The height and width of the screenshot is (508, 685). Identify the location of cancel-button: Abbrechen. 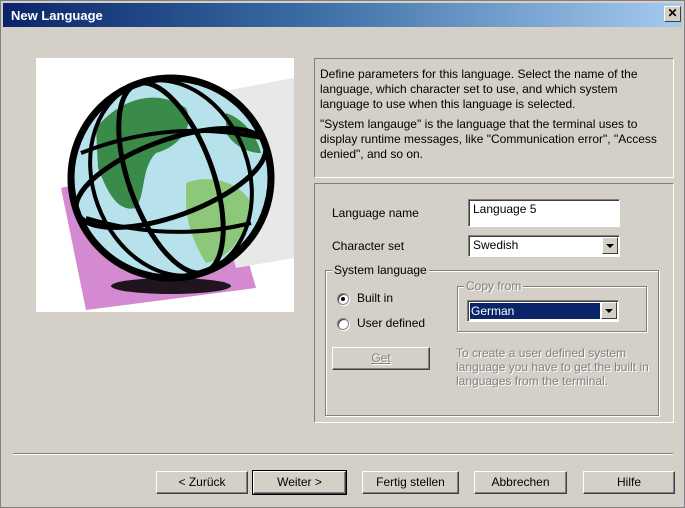
(520, 482).